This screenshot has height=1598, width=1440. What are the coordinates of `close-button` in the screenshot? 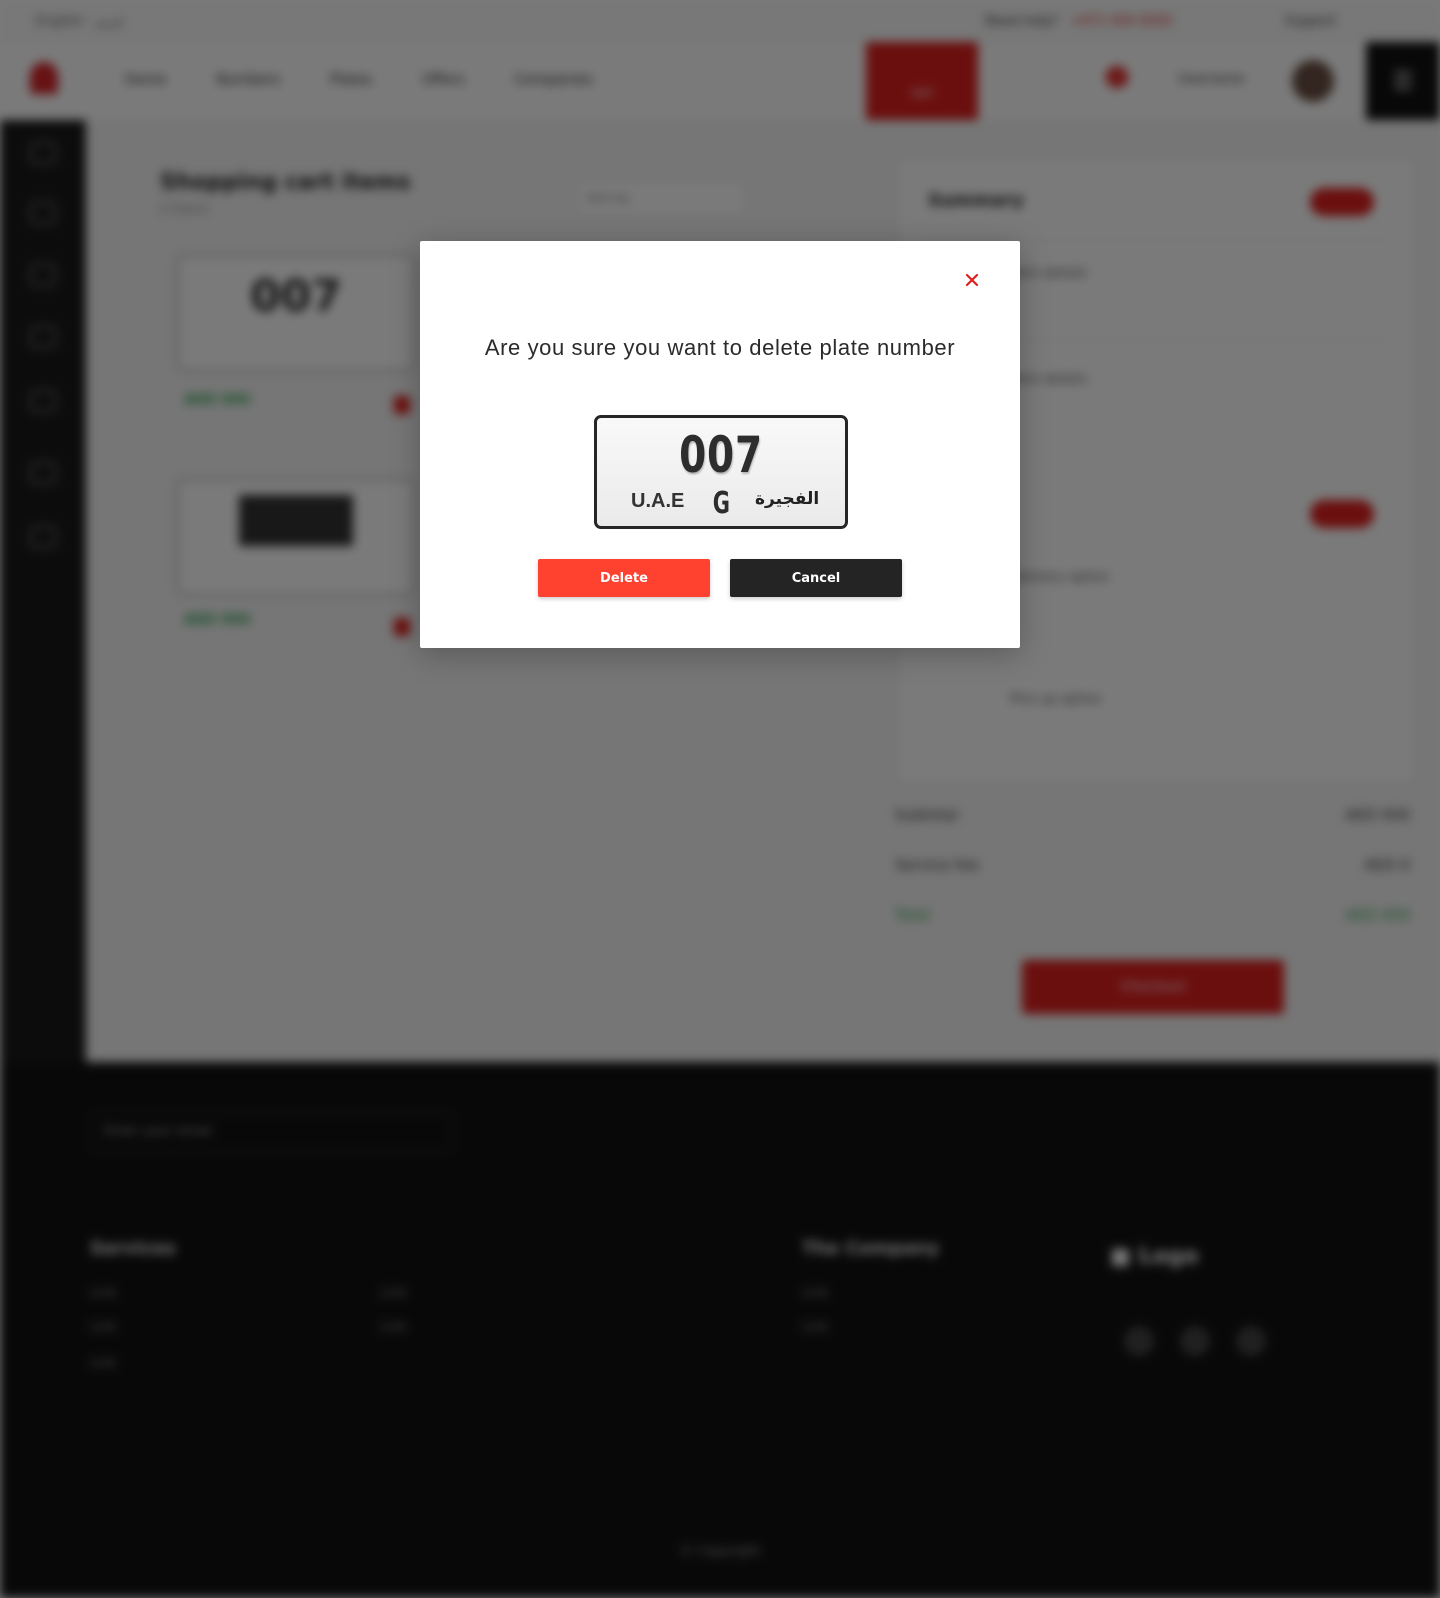 It's located at (972, 281).